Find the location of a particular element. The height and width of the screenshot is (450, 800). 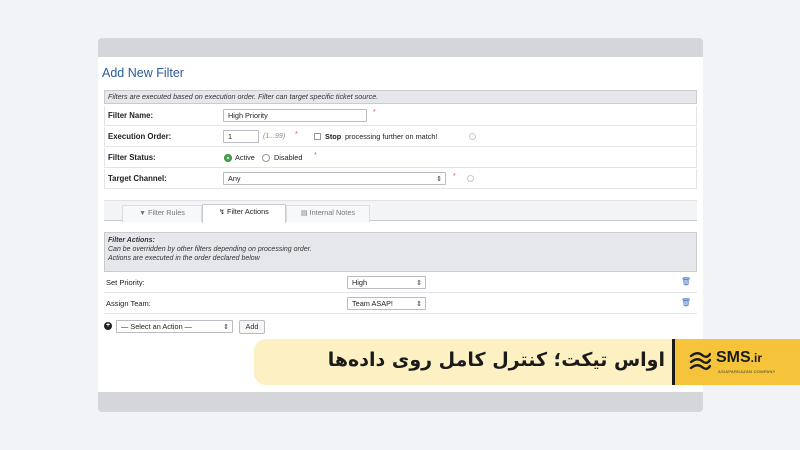

tab-label: Filter Actions is located at coordinates (248, 211).